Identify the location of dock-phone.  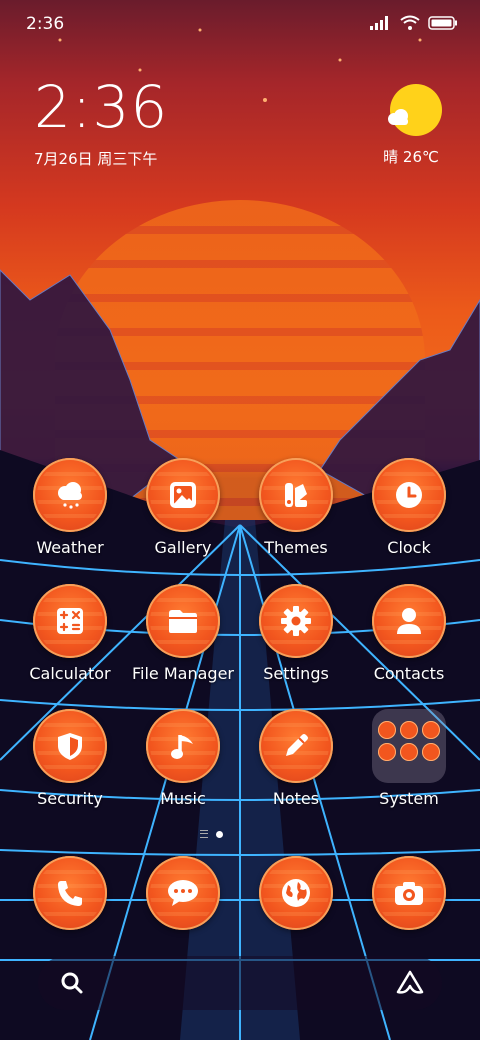
(70, 893).